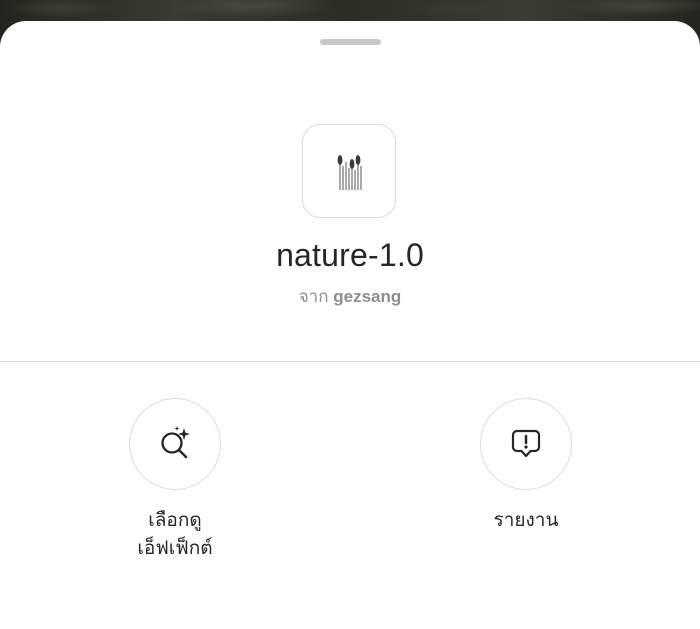 Image resolution: width=700 pixels, height=629 pixels. I want to click on report-circle, so click(526, 444).